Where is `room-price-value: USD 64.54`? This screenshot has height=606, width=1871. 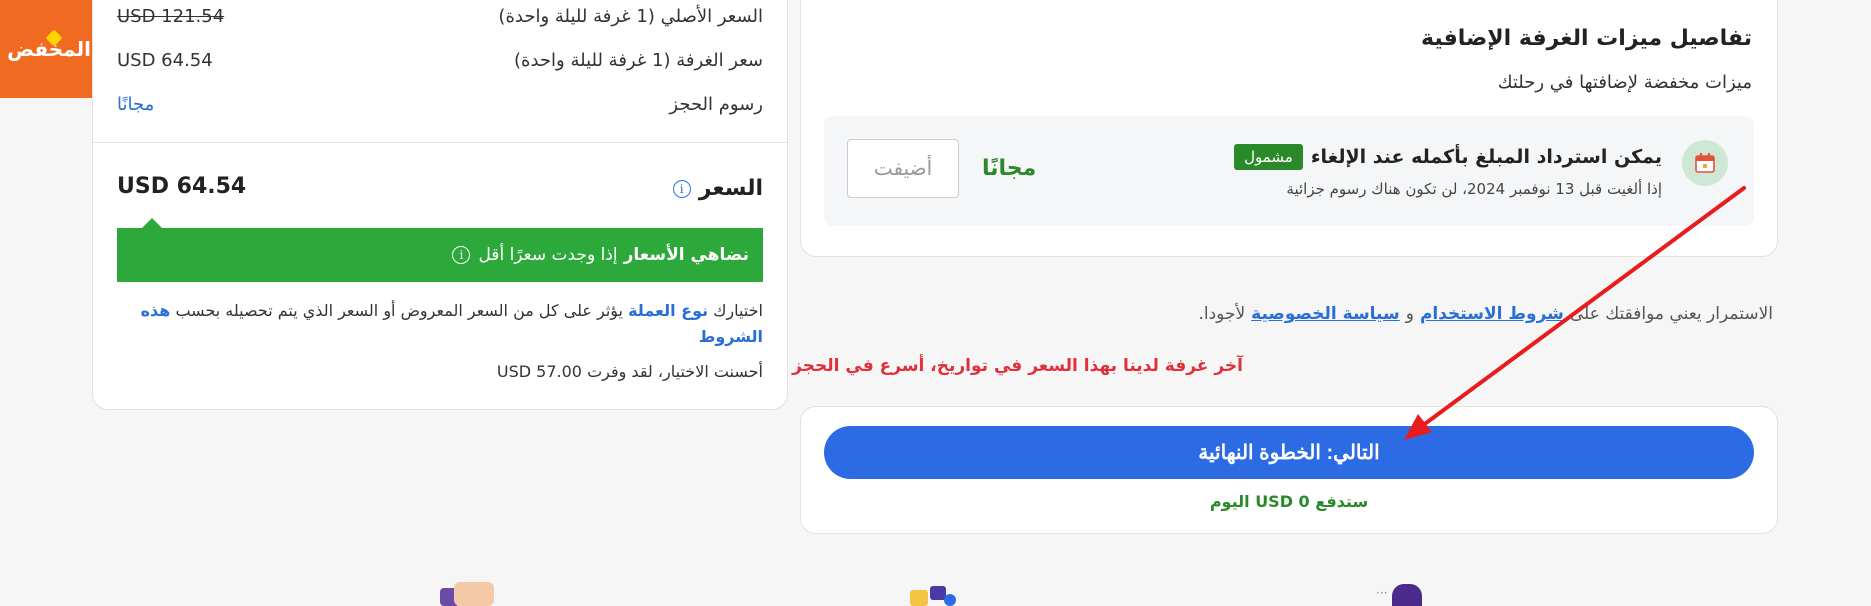 room-price-value: USD 64.54 is located at coordinates (165, 60).